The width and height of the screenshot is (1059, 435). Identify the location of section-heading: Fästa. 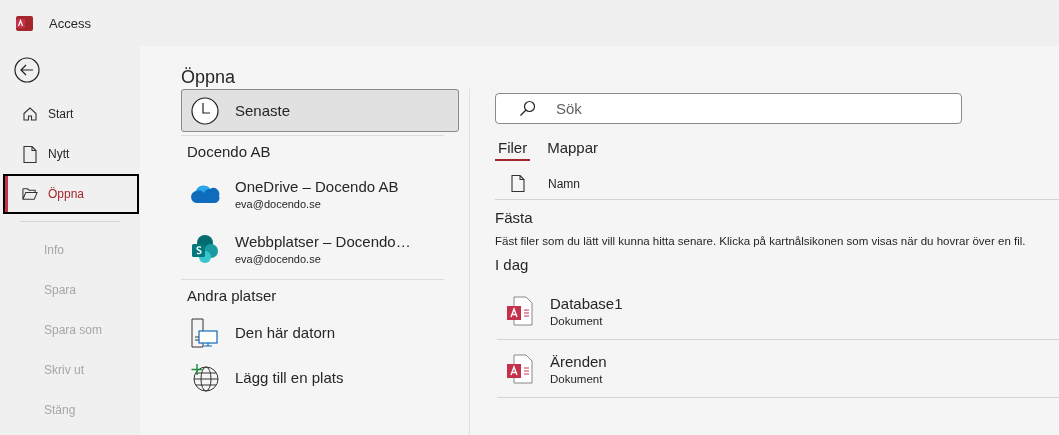
(514, 217).